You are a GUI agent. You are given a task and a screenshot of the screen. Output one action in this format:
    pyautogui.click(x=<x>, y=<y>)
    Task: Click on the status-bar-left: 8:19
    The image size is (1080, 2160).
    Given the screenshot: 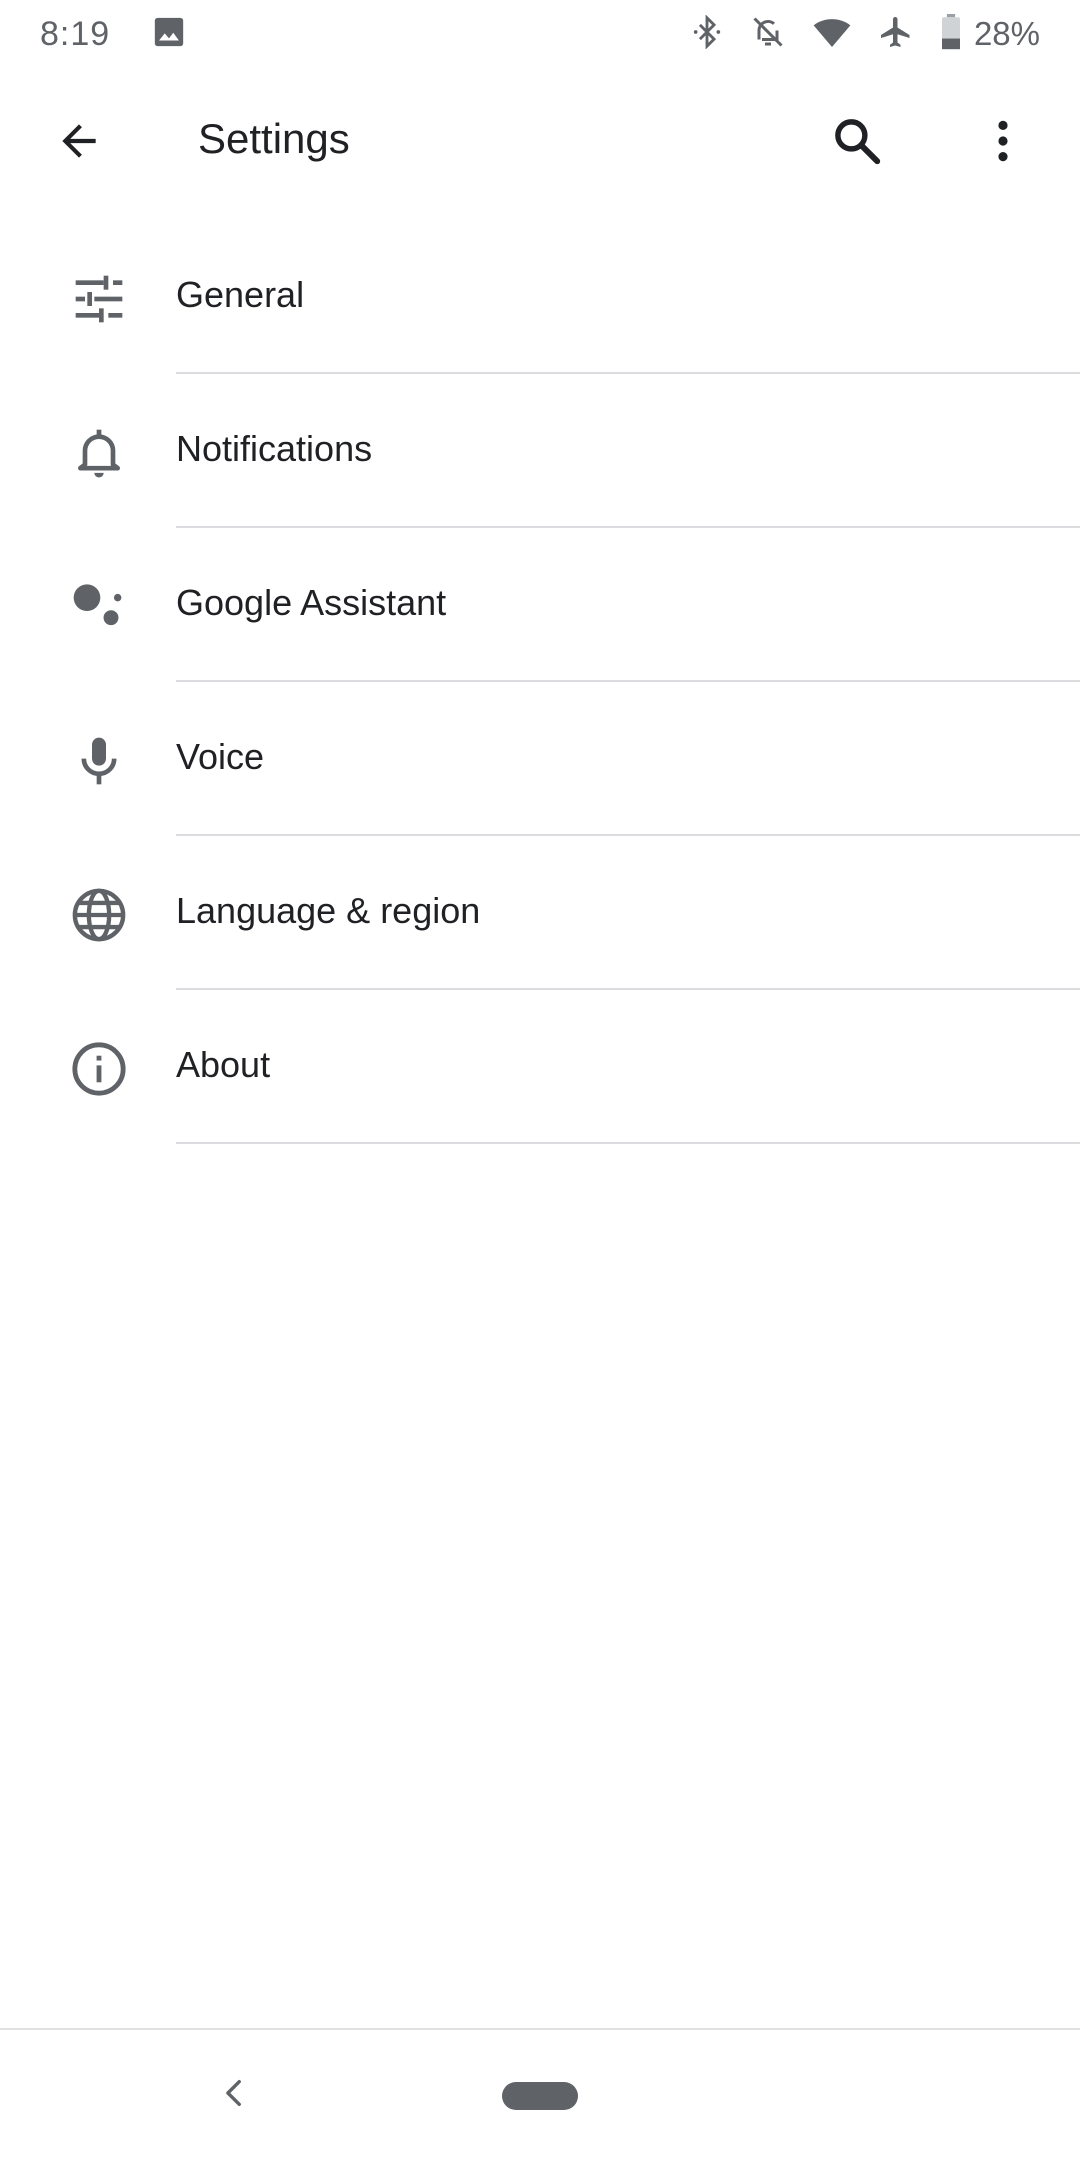 What is the action you would take?
    pyautogui.click(x=113, y=34)
    